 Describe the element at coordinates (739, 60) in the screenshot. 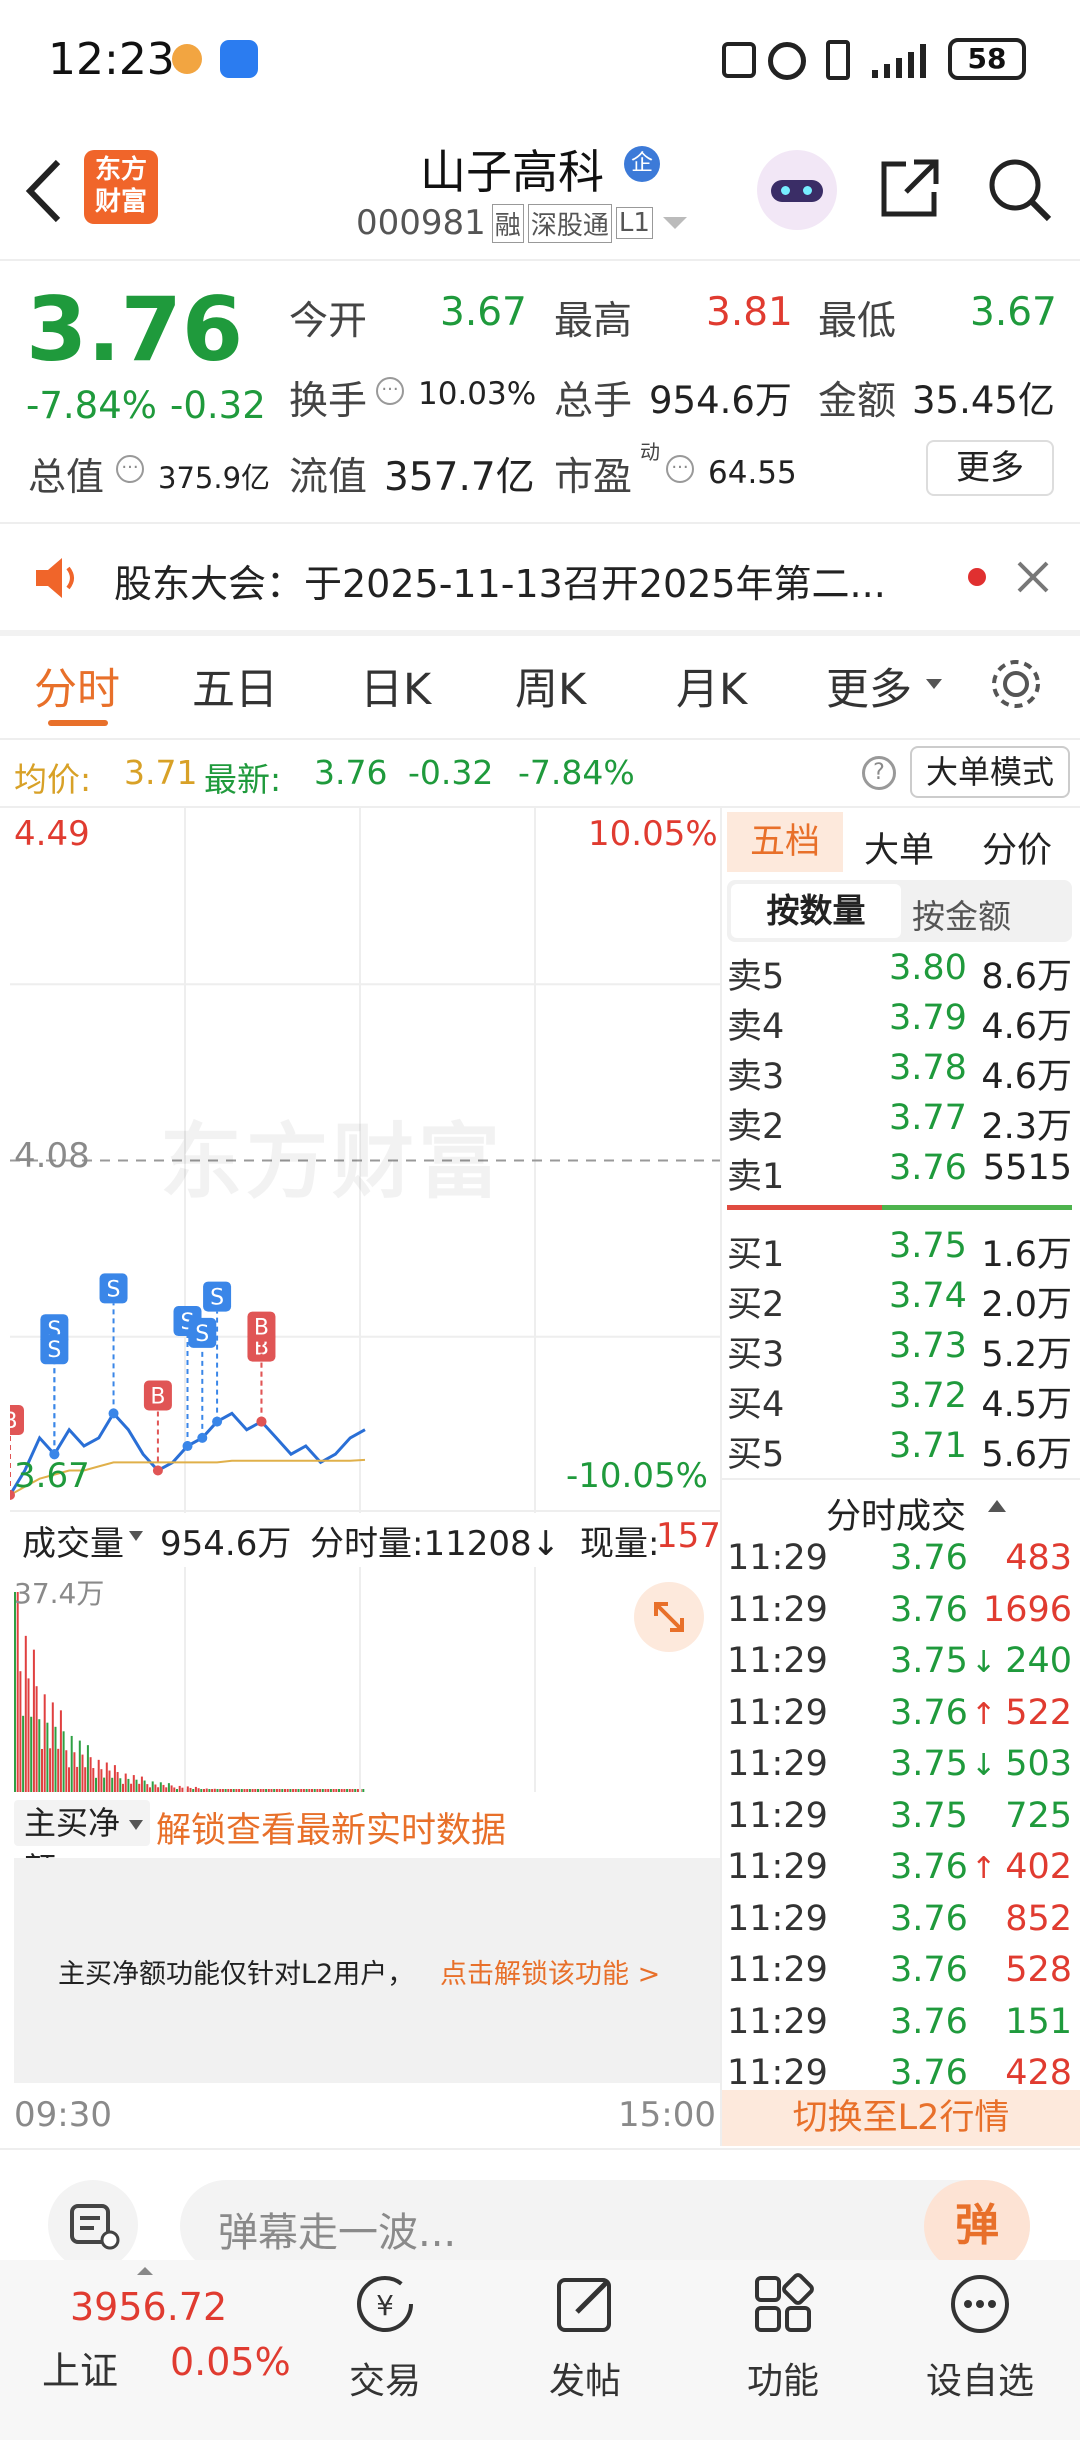

I see `nfc-icon` at that location.